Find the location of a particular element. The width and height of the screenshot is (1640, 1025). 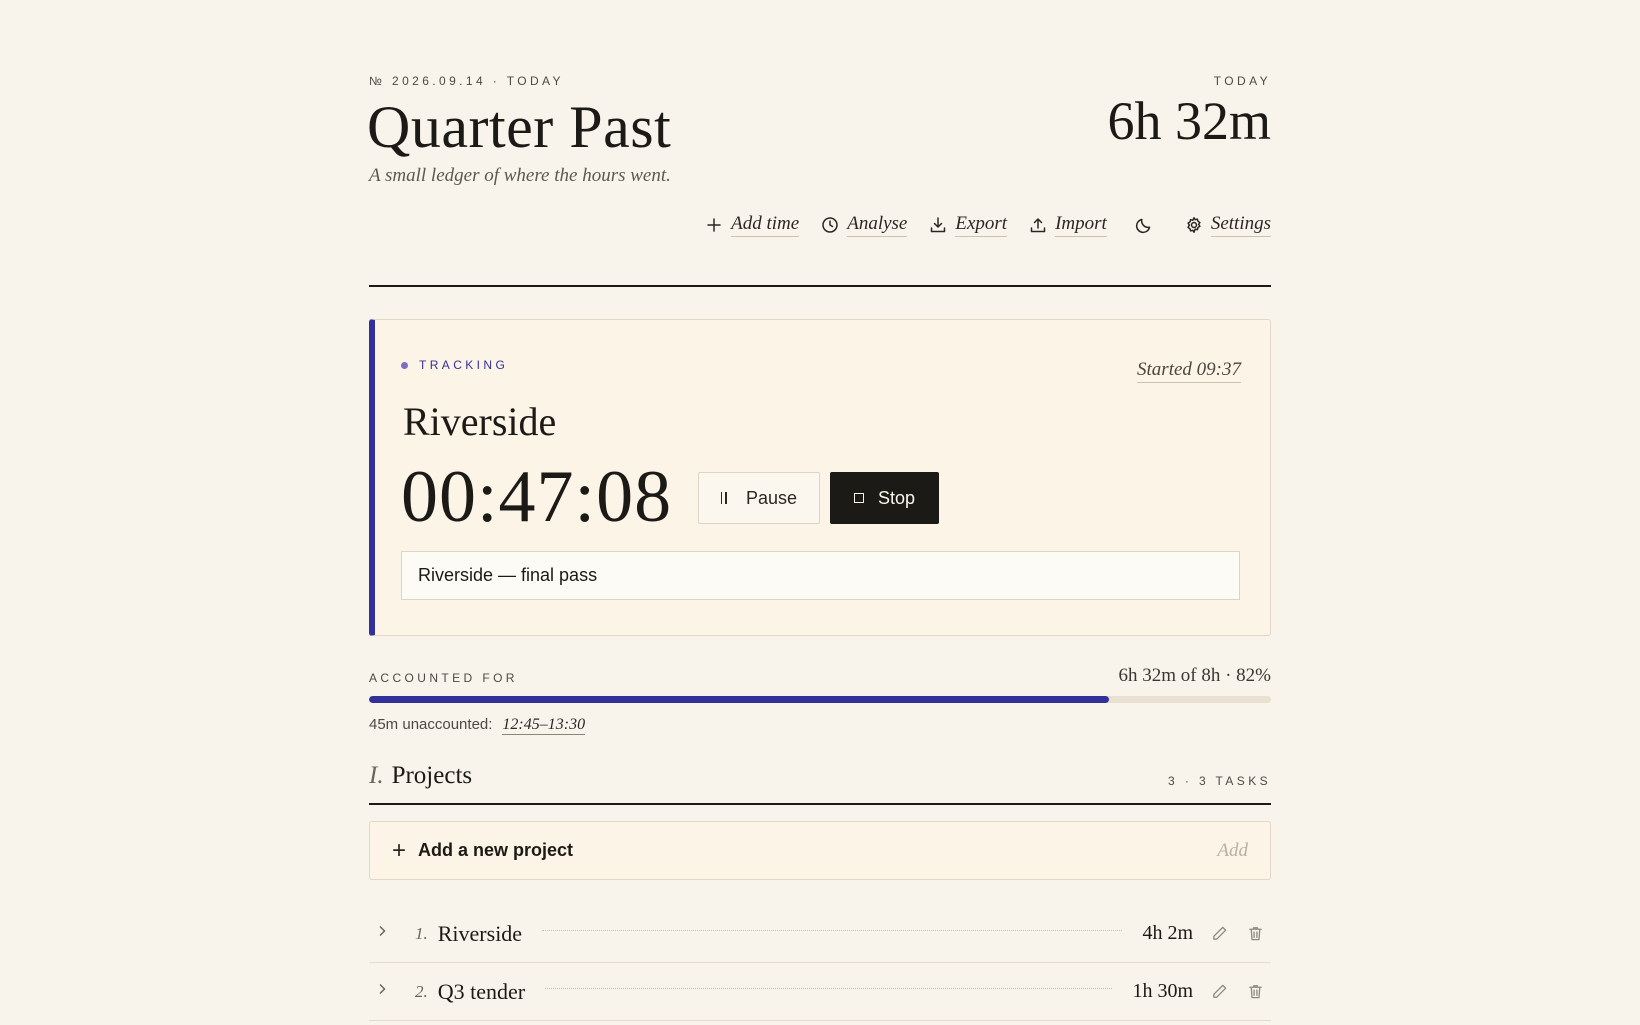

project-index: 1. is located at coordinates (421, 933).